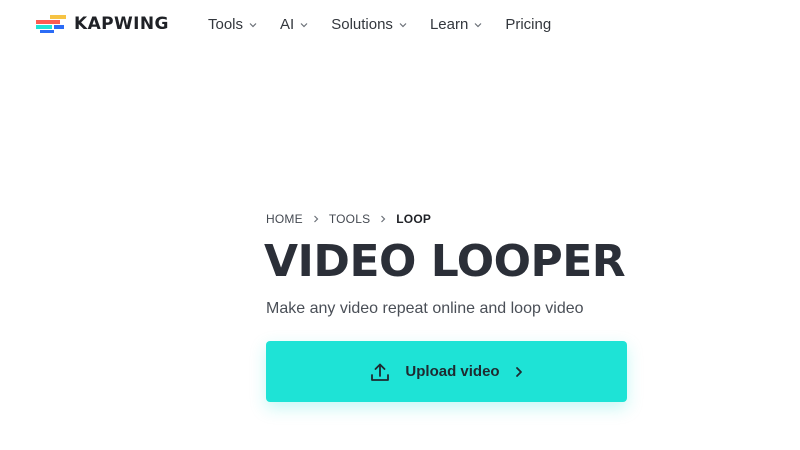 This screenshot has height=450, width=800. Describe the element at coordinates (380, 372) in the screenshot. I see `upload-icon` at that location.